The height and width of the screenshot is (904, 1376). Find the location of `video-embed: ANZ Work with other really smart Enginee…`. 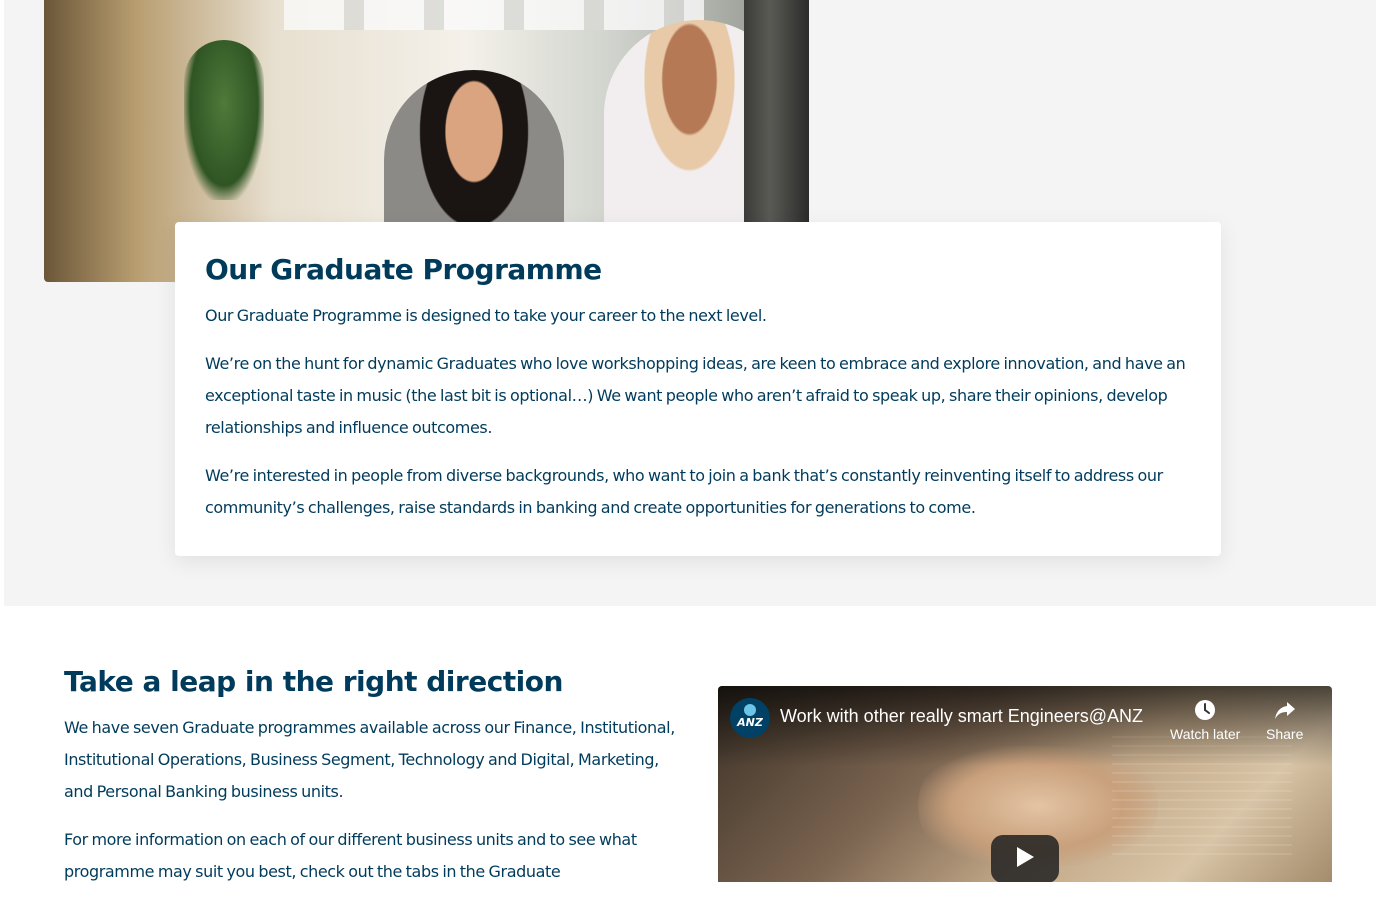

video-embed: ANZ Work with other really smart Enginee… is located at coordinates (1025, 784).